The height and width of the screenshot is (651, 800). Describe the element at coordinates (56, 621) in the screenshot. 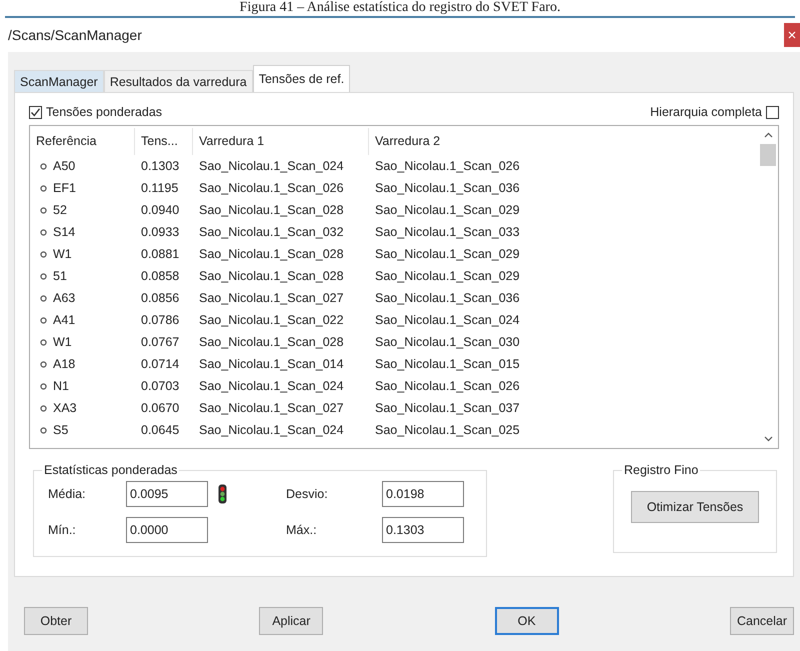

I see `dialog-button: Obter` at that location.